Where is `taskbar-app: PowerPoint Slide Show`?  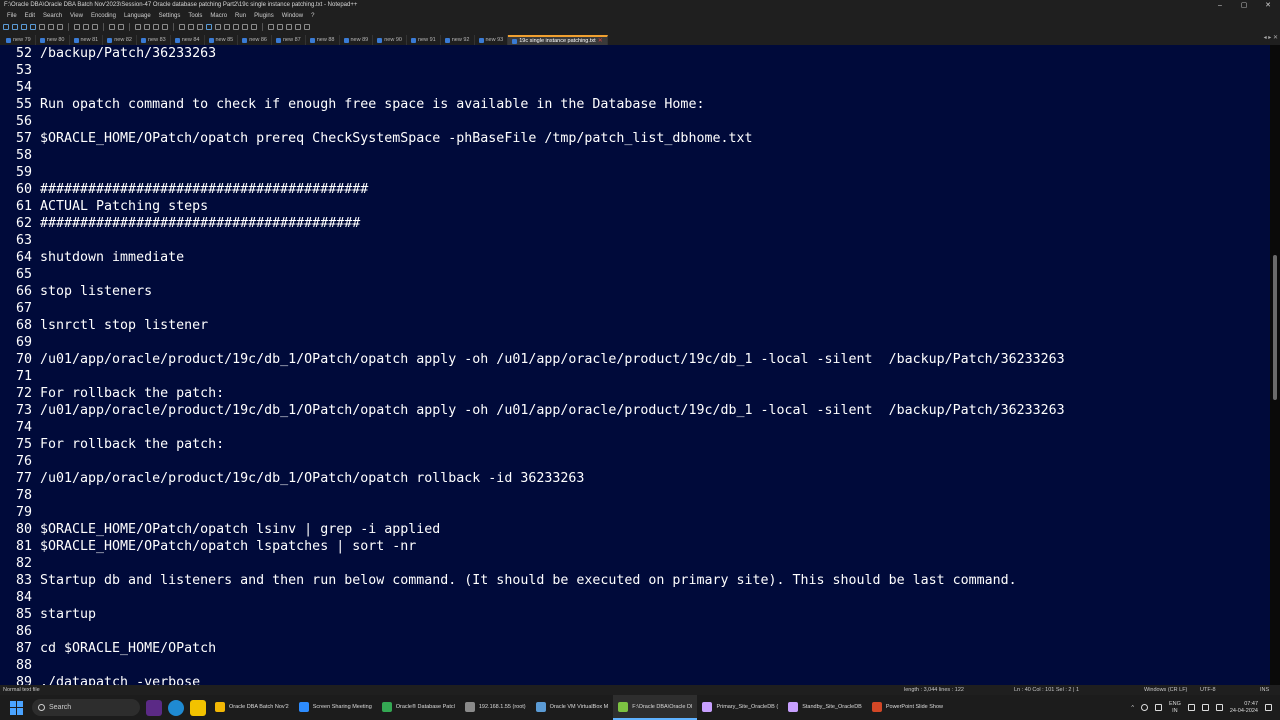
taskbar-app: PowerPoint Slide Show is located at coordinates (907, 707).